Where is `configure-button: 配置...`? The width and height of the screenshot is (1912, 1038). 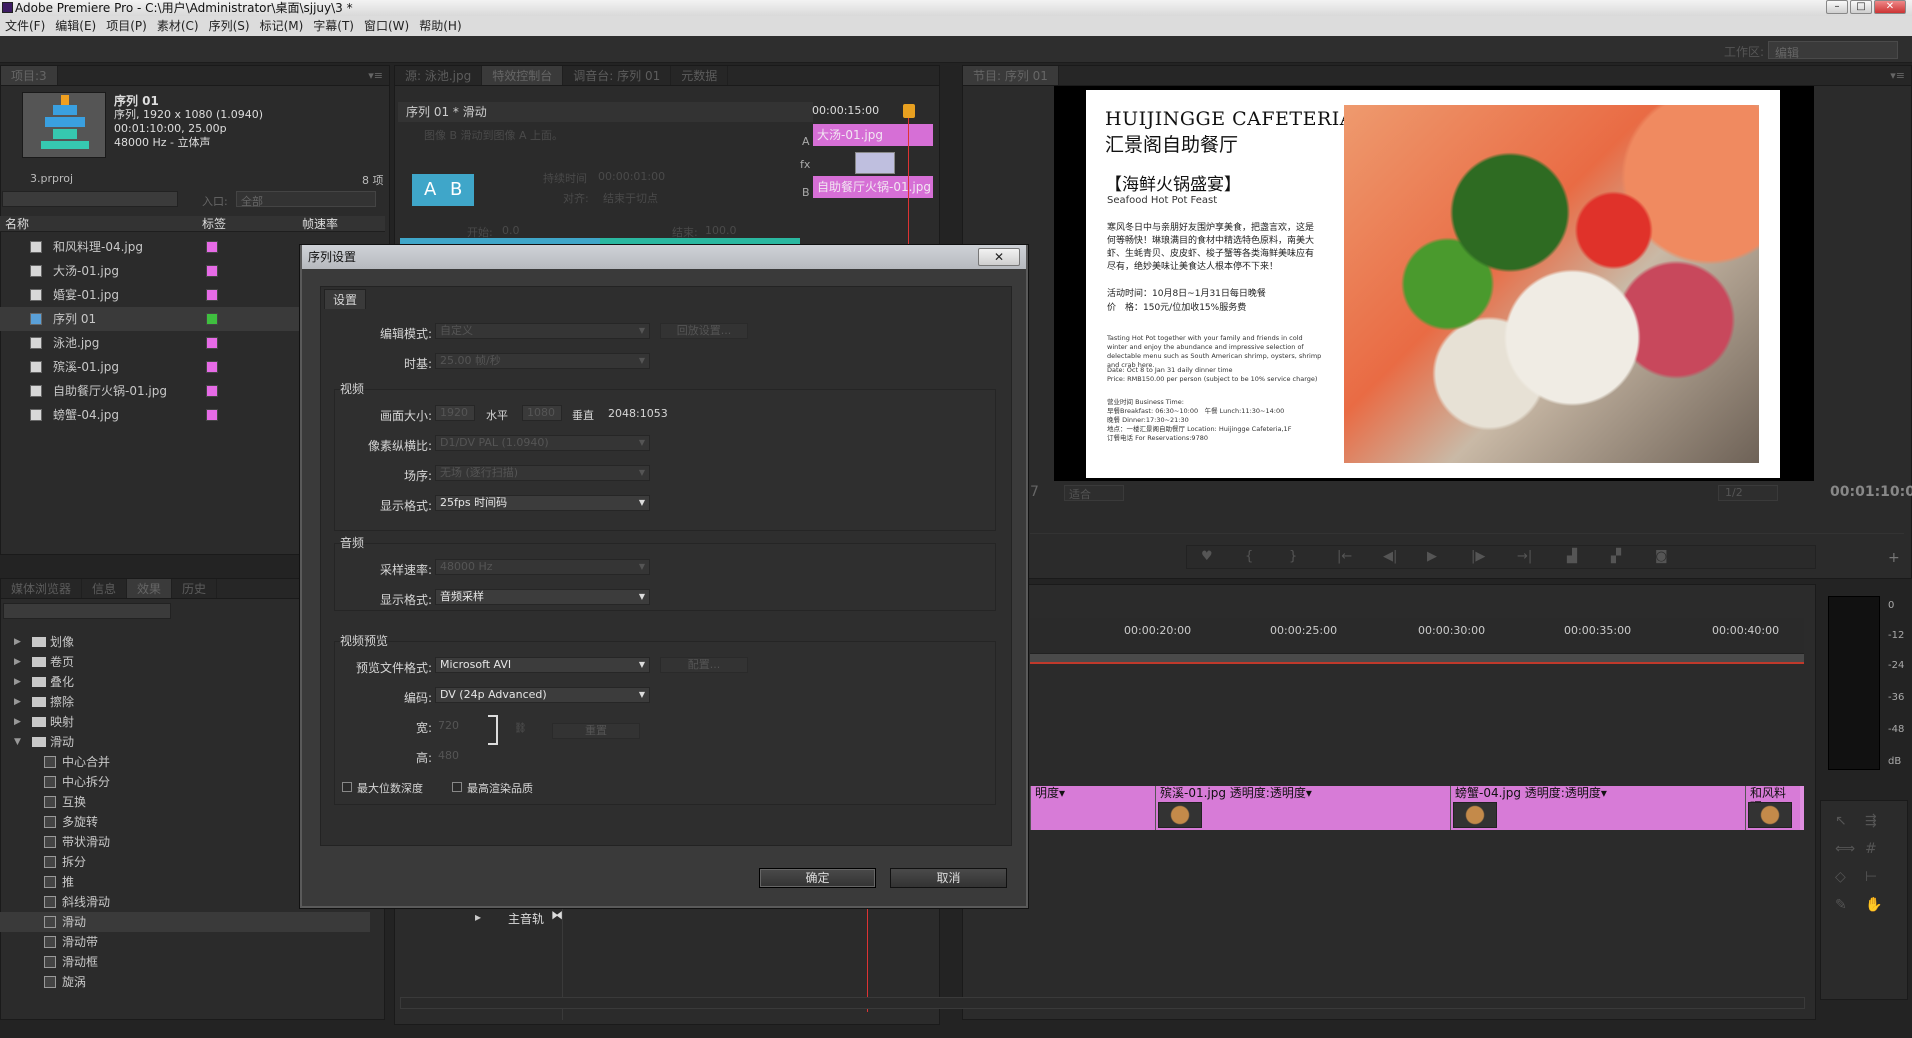 configure-button: 配置... is located at coordinates (704, 665).